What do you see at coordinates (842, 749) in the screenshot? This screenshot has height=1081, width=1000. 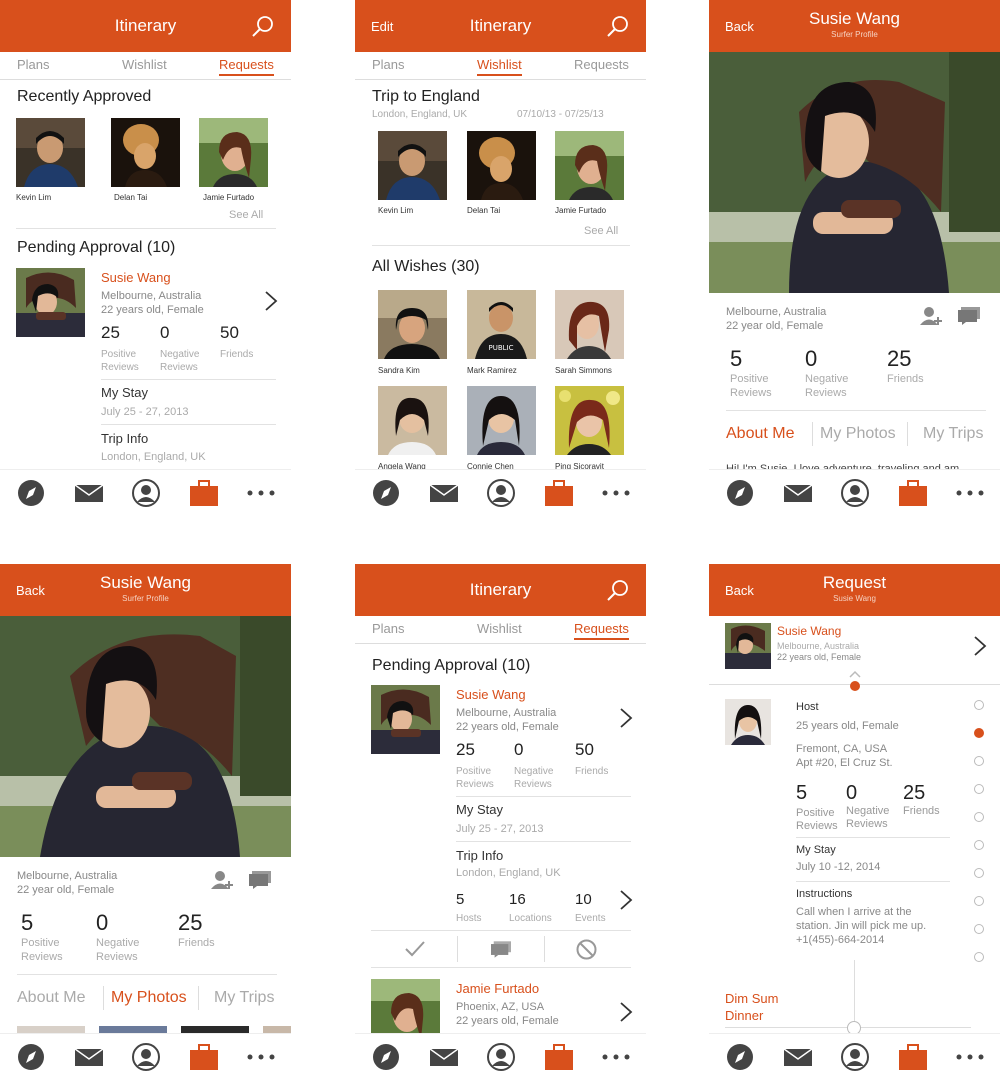 I see `host-address-1: Fremont, CA, USA` at bounding box center [842, 749].